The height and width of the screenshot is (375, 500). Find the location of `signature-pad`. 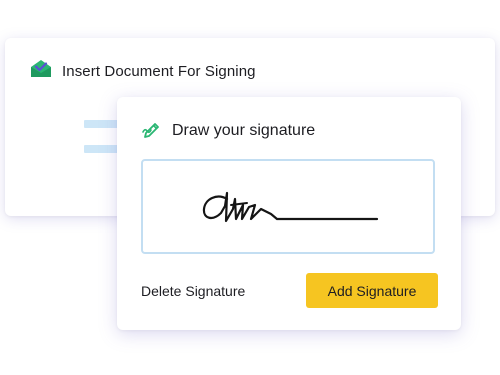

signature-pad is located at coordinates (288, 206).